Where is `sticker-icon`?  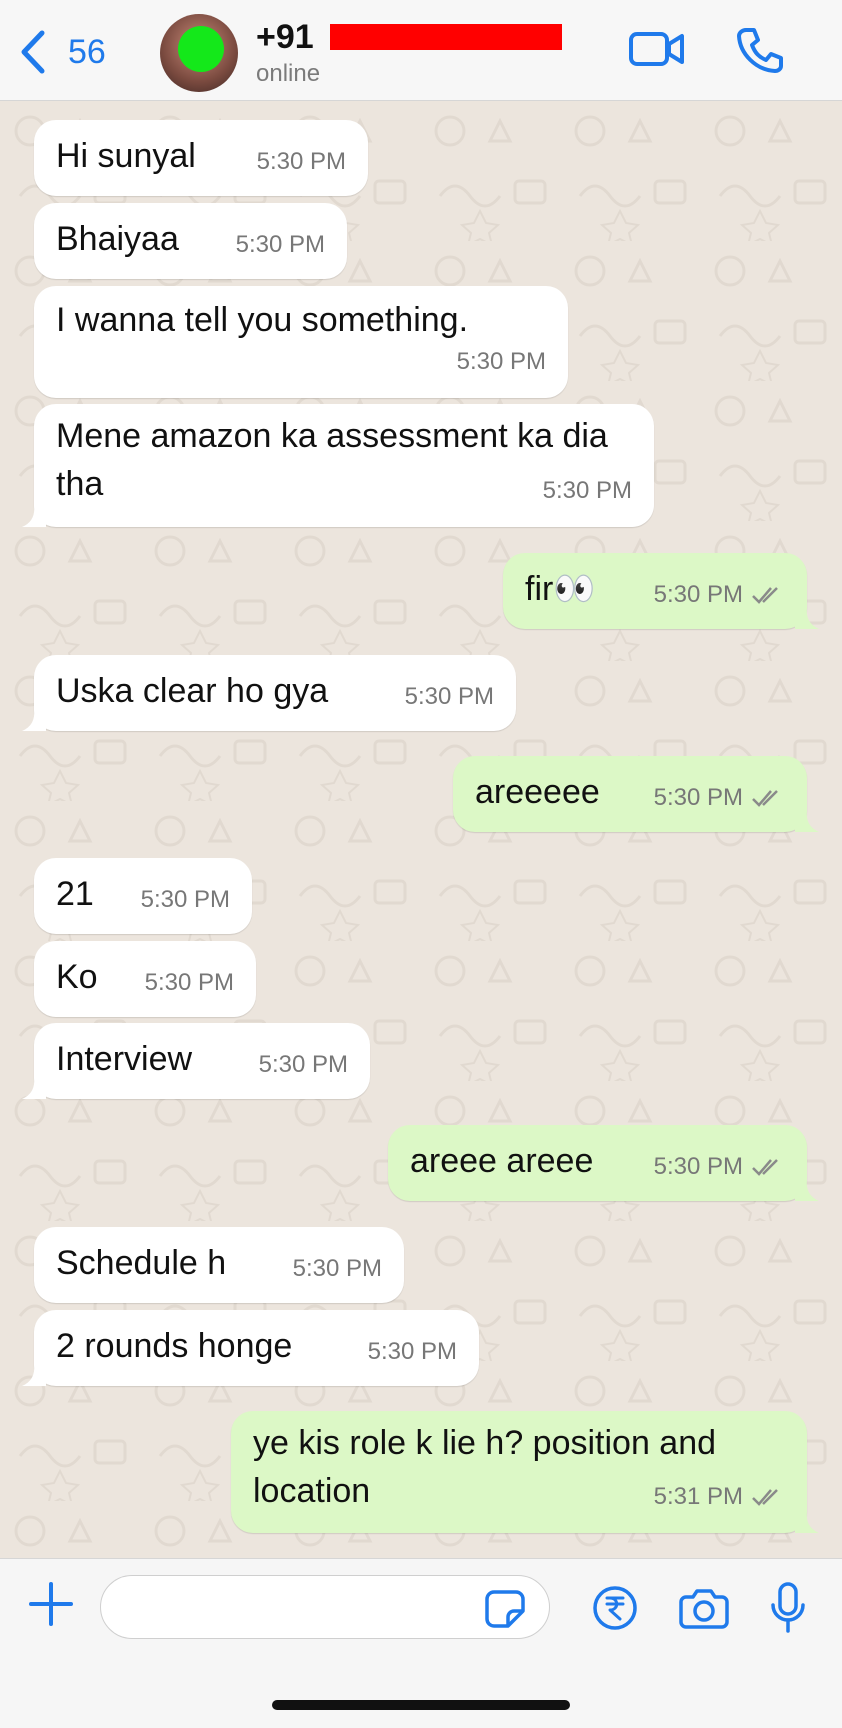 sticker-icon is located at coordinates (505, 1609).